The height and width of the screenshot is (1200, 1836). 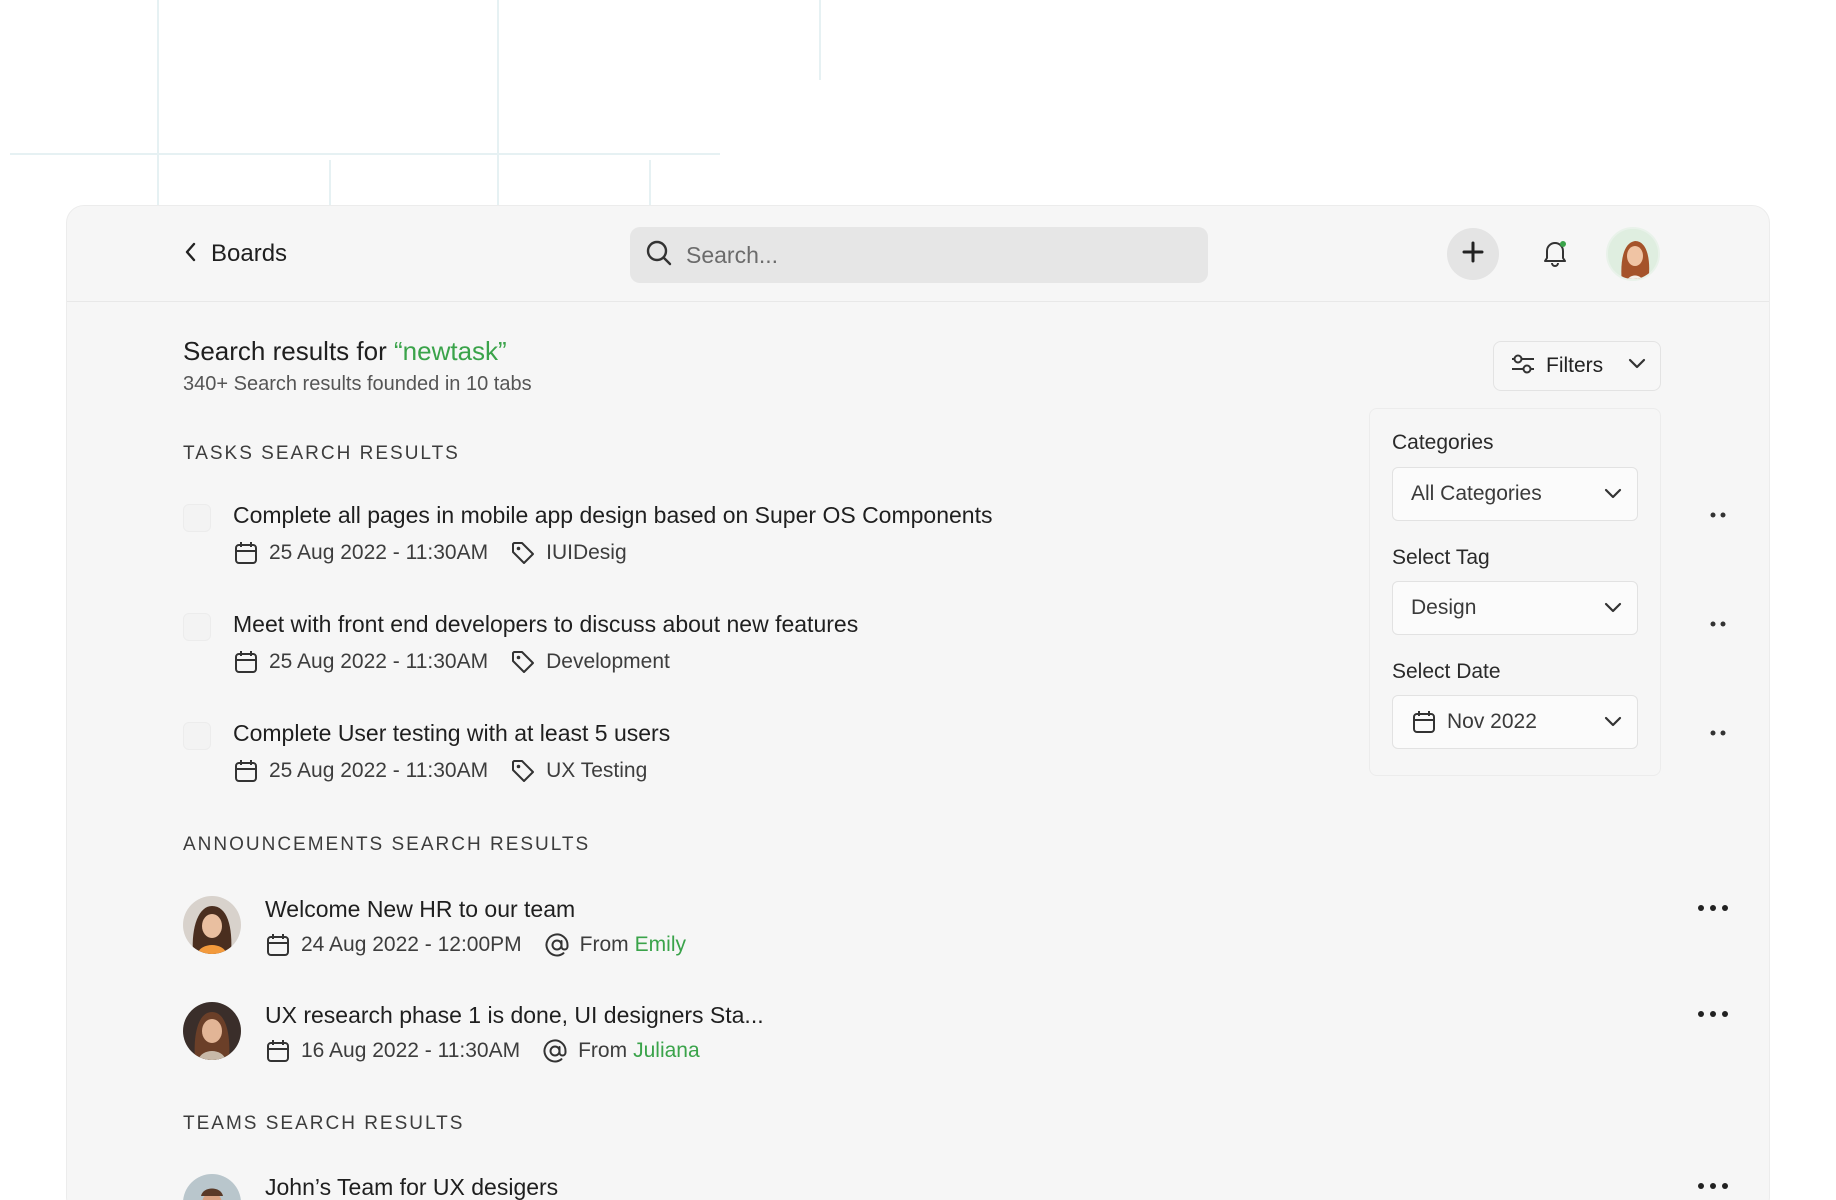 What do you see at coordinates (1719, 515) in the screenshot?
I see `task-1-more-icon` at bounding box center [1719, 515].